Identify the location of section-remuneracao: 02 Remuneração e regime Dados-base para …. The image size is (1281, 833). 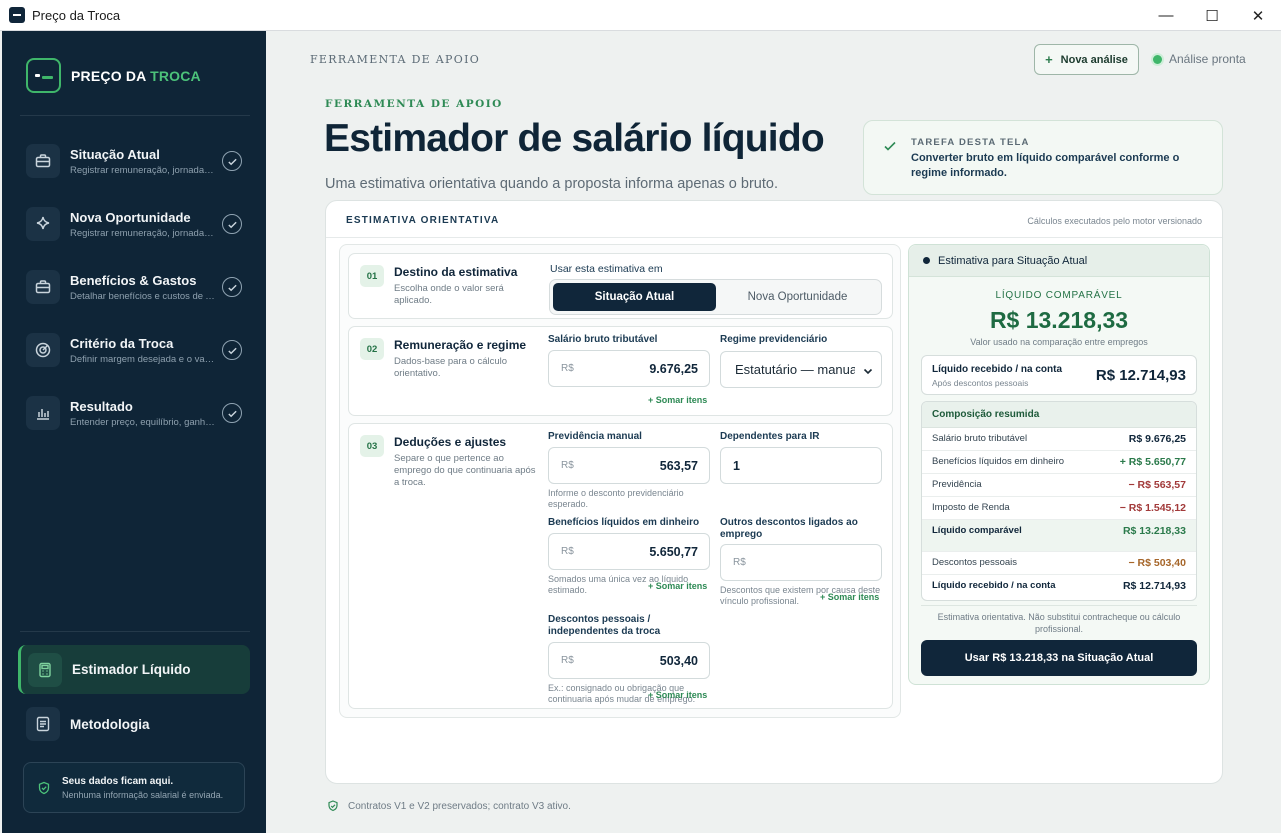
(620, 371).